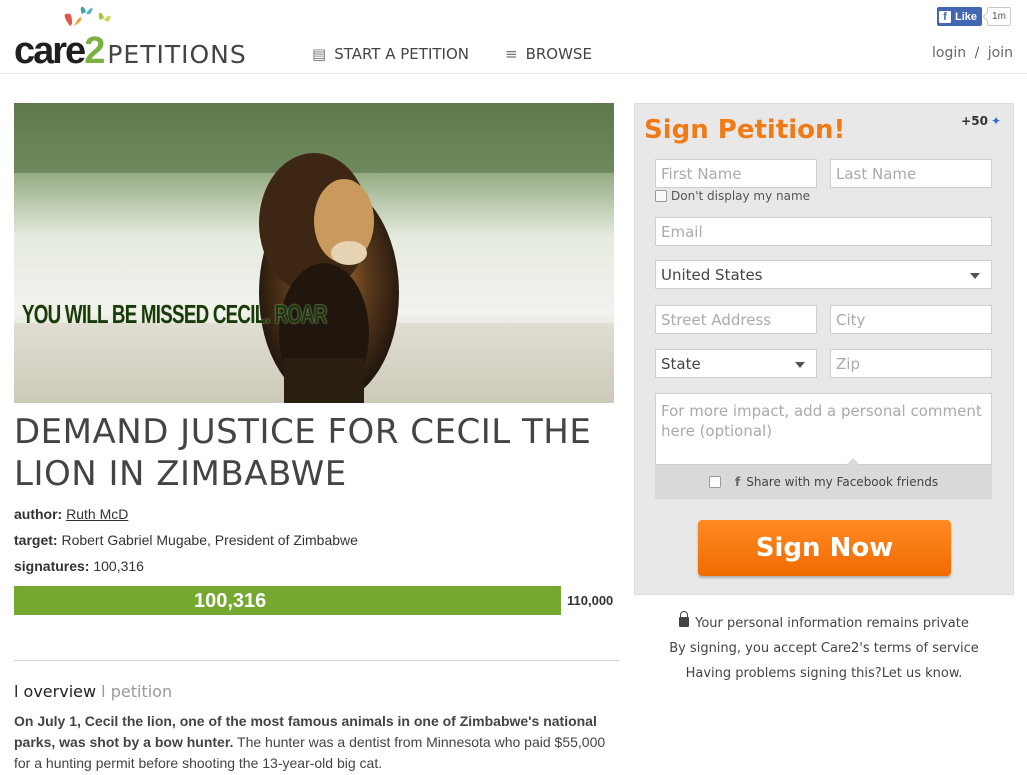  What do you see at coordinates (995, 121) in the screenshot?
I see `butterfly-icon: ✦` at bounding box center [995, 121].